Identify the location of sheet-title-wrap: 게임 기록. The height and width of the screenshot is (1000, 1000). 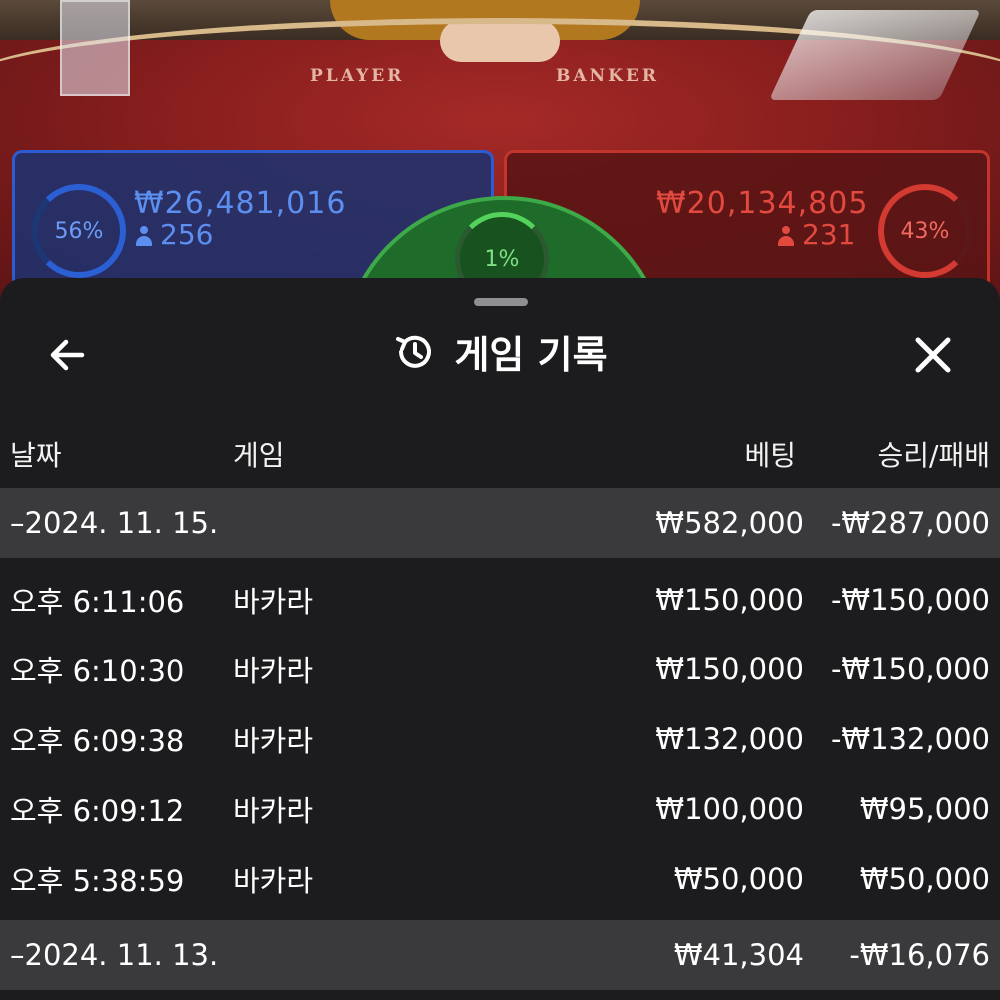
(500, 351).